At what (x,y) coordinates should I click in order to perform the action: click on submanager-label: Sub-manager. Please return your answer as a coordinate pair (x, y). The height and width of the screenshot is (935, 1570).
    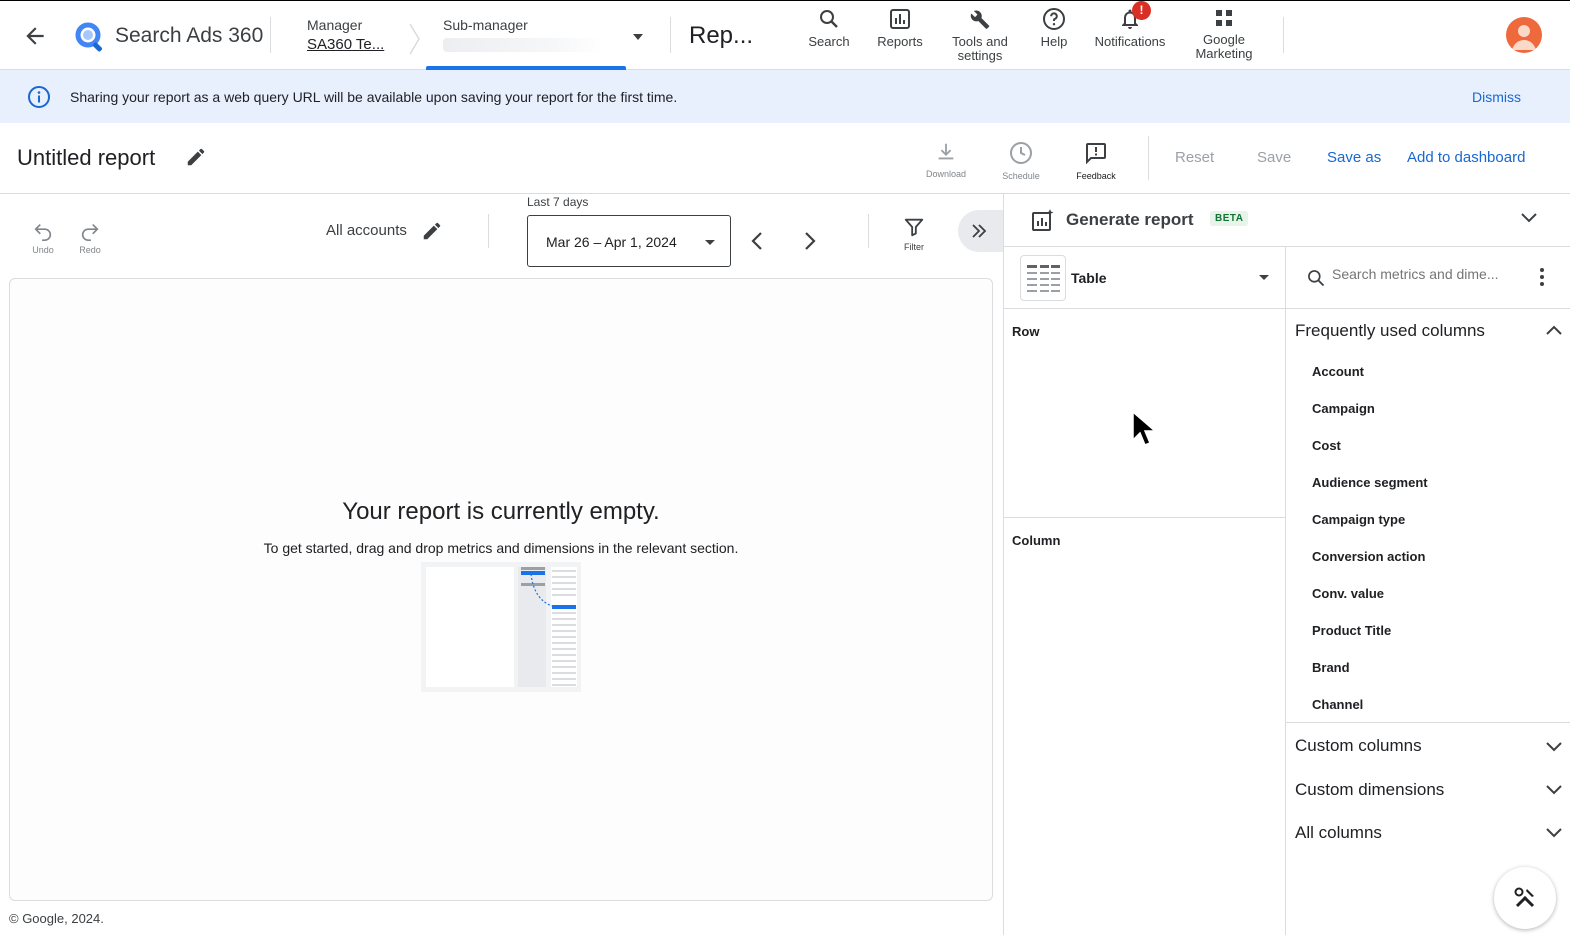
    Looking at the image, I should click on (485, 25).